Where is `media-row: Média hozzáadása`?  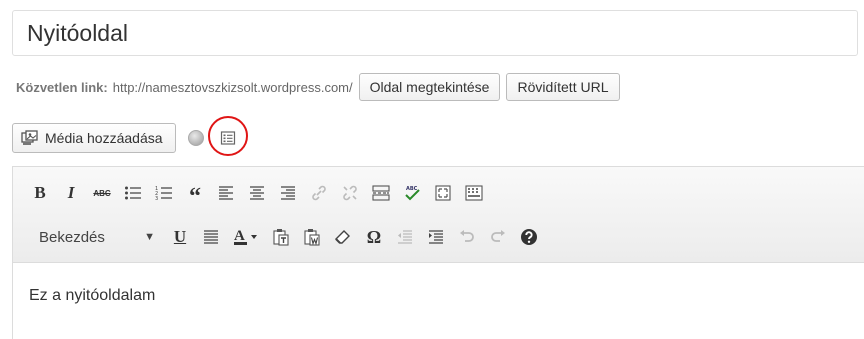
media-row: Média hozzáadása is located at coordinates (130, 137).